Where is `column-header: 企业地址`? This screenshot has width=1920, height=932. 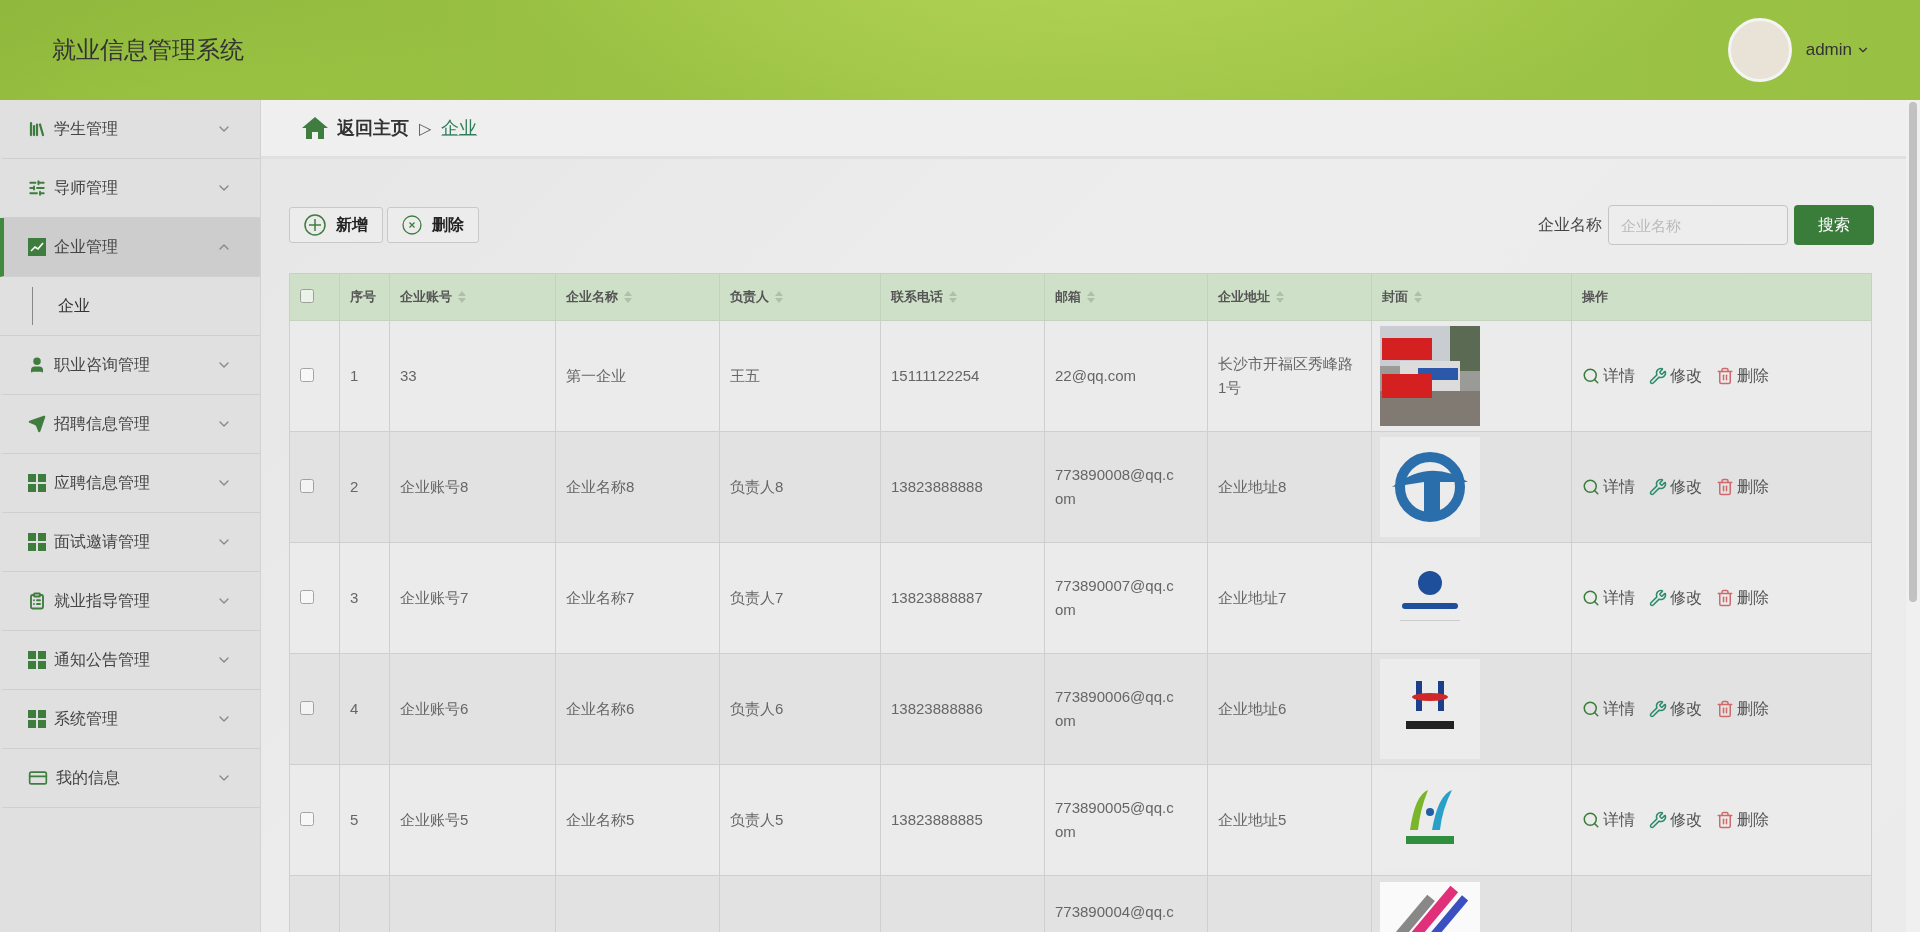 column-header: 企业地址 is located at coordinates (1289, 297).